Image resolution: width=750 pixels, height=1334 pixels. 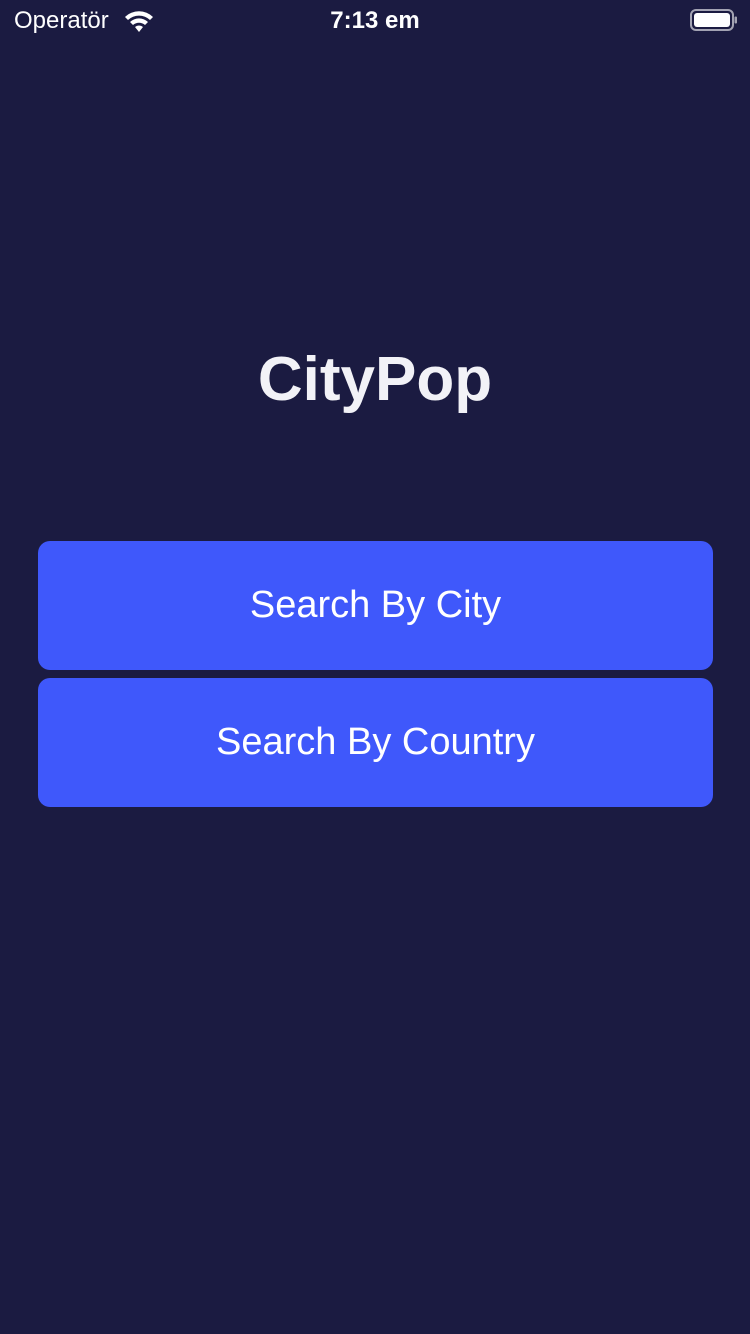 I want to click on app-title: CityPop, so click(x=375, y=379).